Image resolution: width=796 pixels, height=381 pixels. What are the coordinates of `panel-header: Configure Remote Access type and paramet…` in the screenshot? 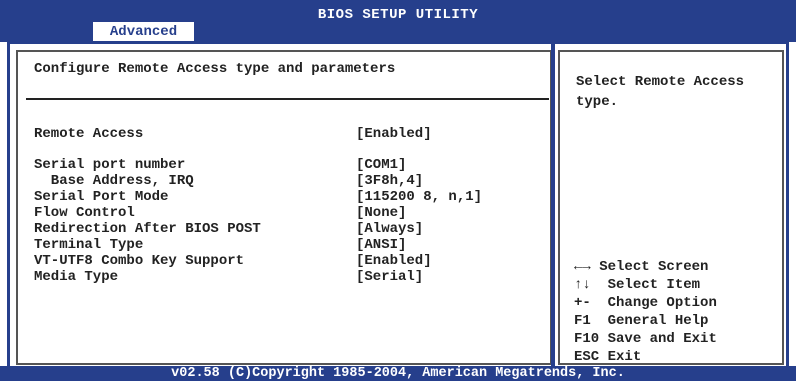 It's located at (215, 69).